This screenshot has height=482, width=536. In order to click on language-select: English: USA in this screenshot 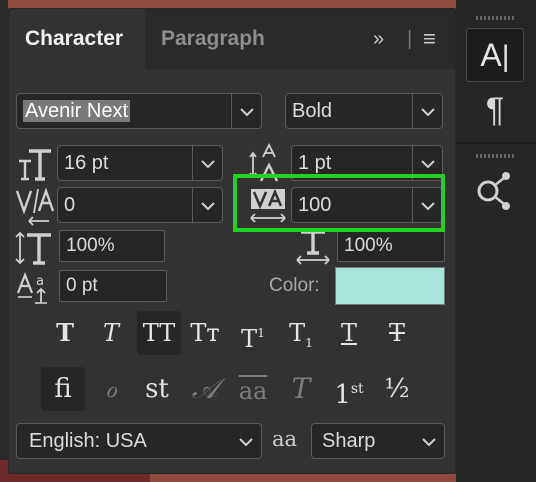, I will do `click(139, 441)`.